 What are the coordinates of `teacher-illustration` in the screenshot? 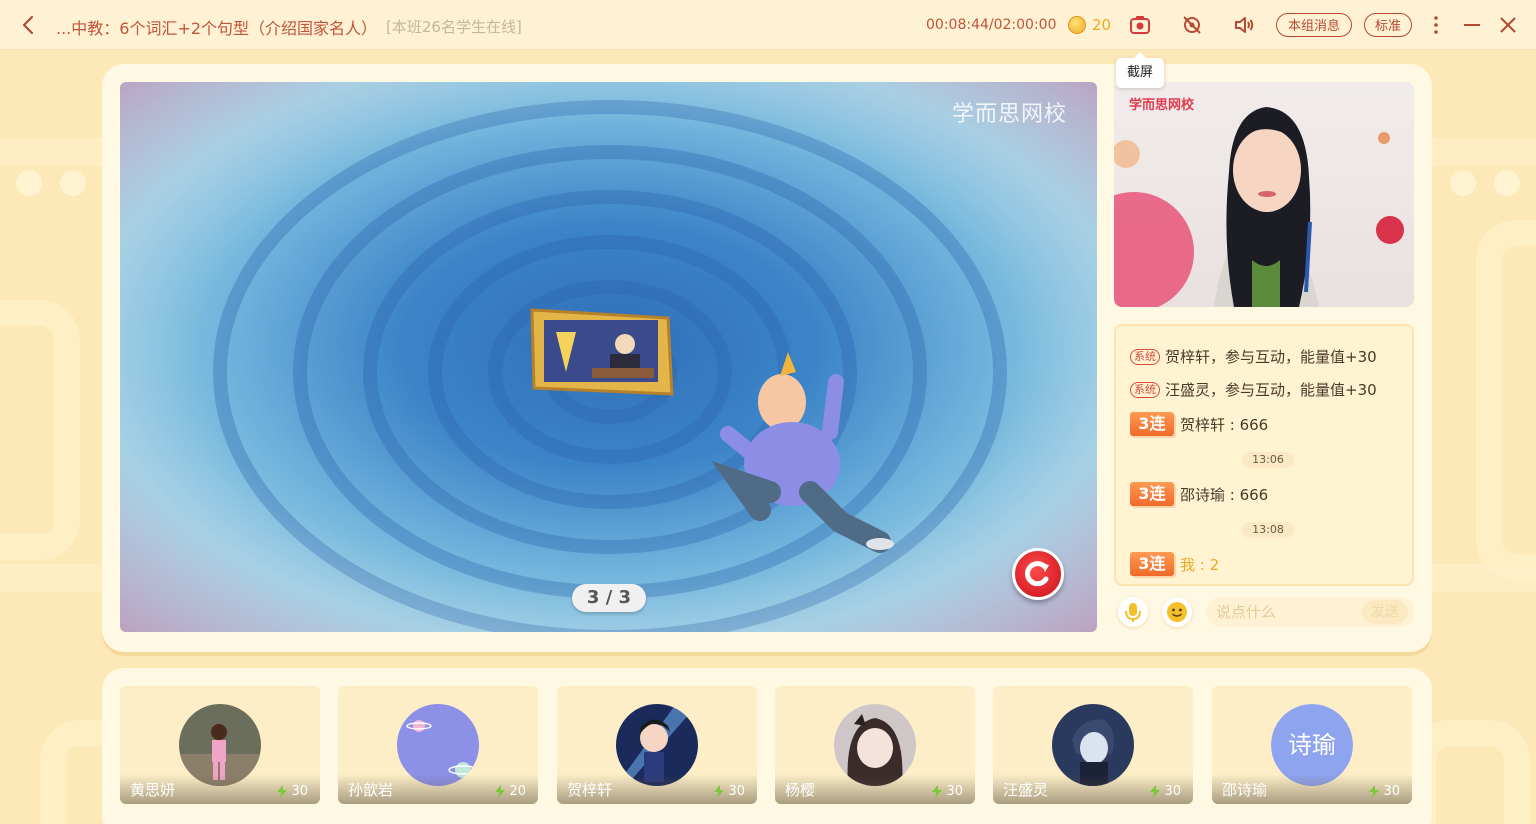 It's located at (1259, 207).